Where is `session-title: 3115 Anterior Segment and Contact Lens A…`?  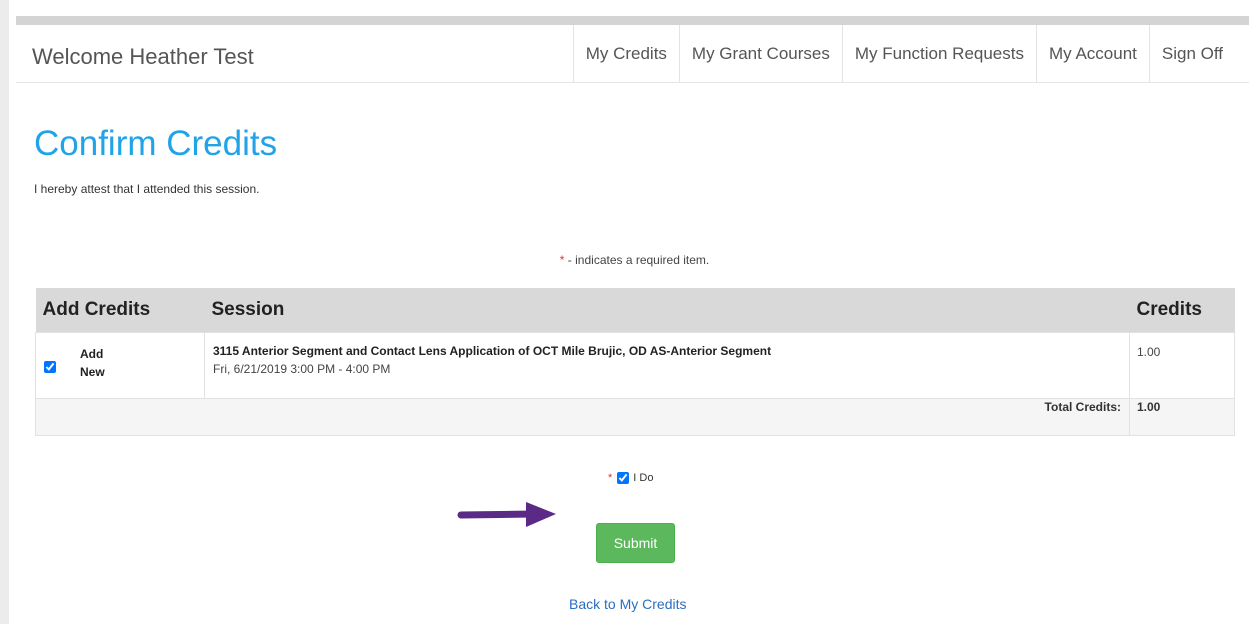 session-title: 3115 Anterior Segment and Contact Lens A… is located at coordinates (492, 350).